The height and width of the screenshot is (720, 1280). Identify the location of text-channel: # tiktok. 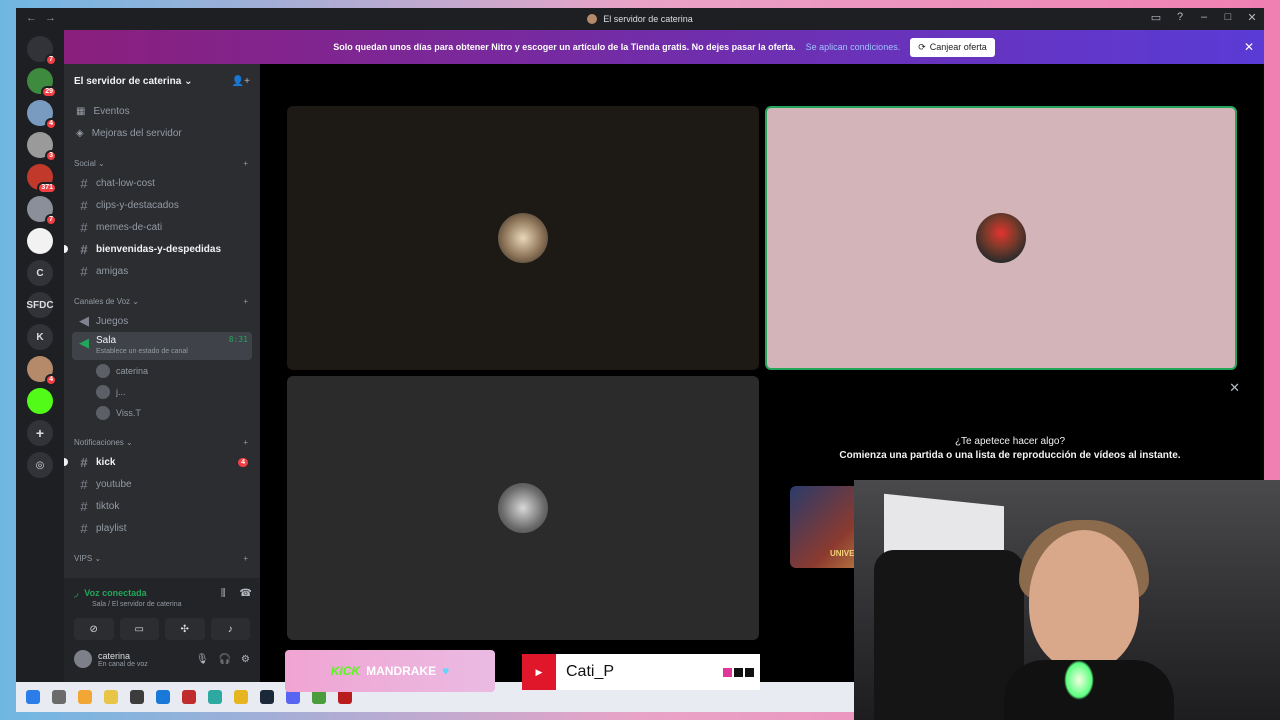
(162, 506).